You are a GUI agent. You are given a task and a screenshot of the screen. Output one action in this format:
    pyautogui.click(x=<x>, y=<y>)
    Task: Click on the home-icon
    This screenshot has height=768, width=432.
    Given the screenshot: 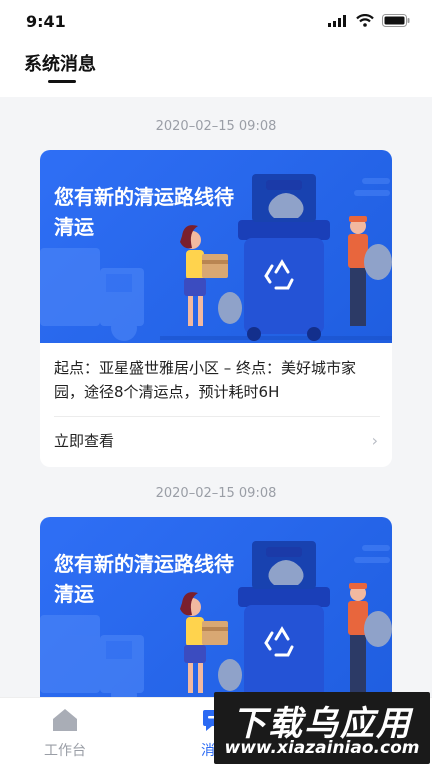 What is the action you would take?
    pyautogui.click(x=65, y=720)
    